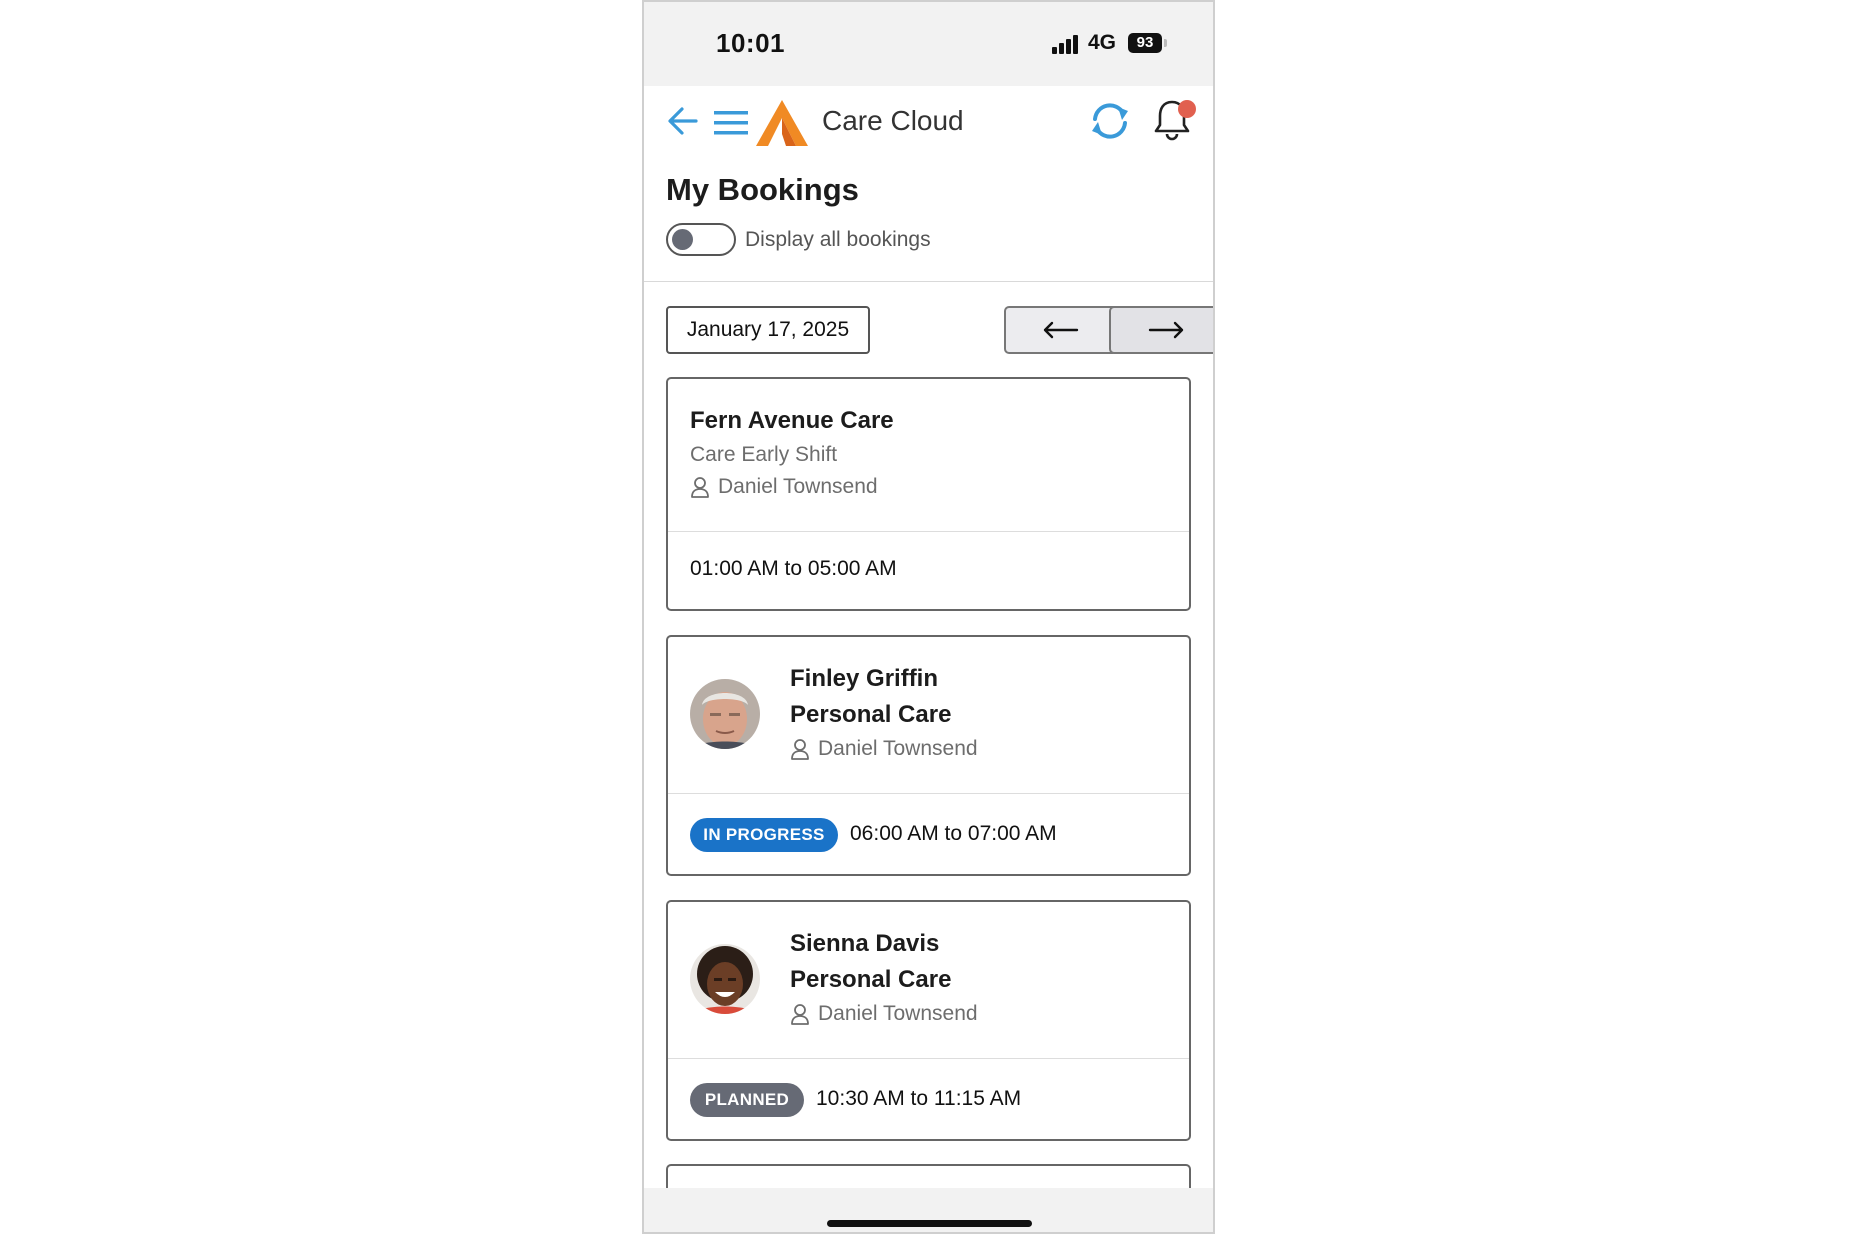 The height and width of the screenshot is (1234, 1850). Describe the element at coordinates (838, 239) in the screenshot. I see `toggle-label: Display all bookings` at that location.